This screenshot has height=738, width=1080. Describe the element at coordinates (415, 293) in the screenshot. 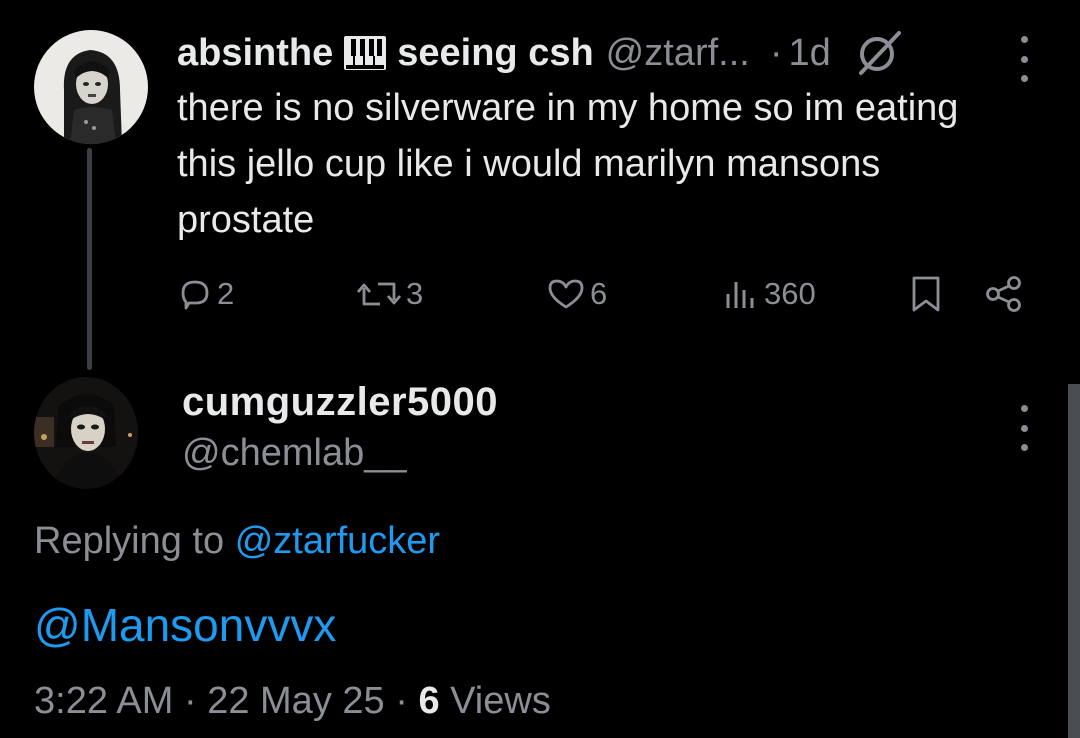

I see `retweet-count: 3` at that location.